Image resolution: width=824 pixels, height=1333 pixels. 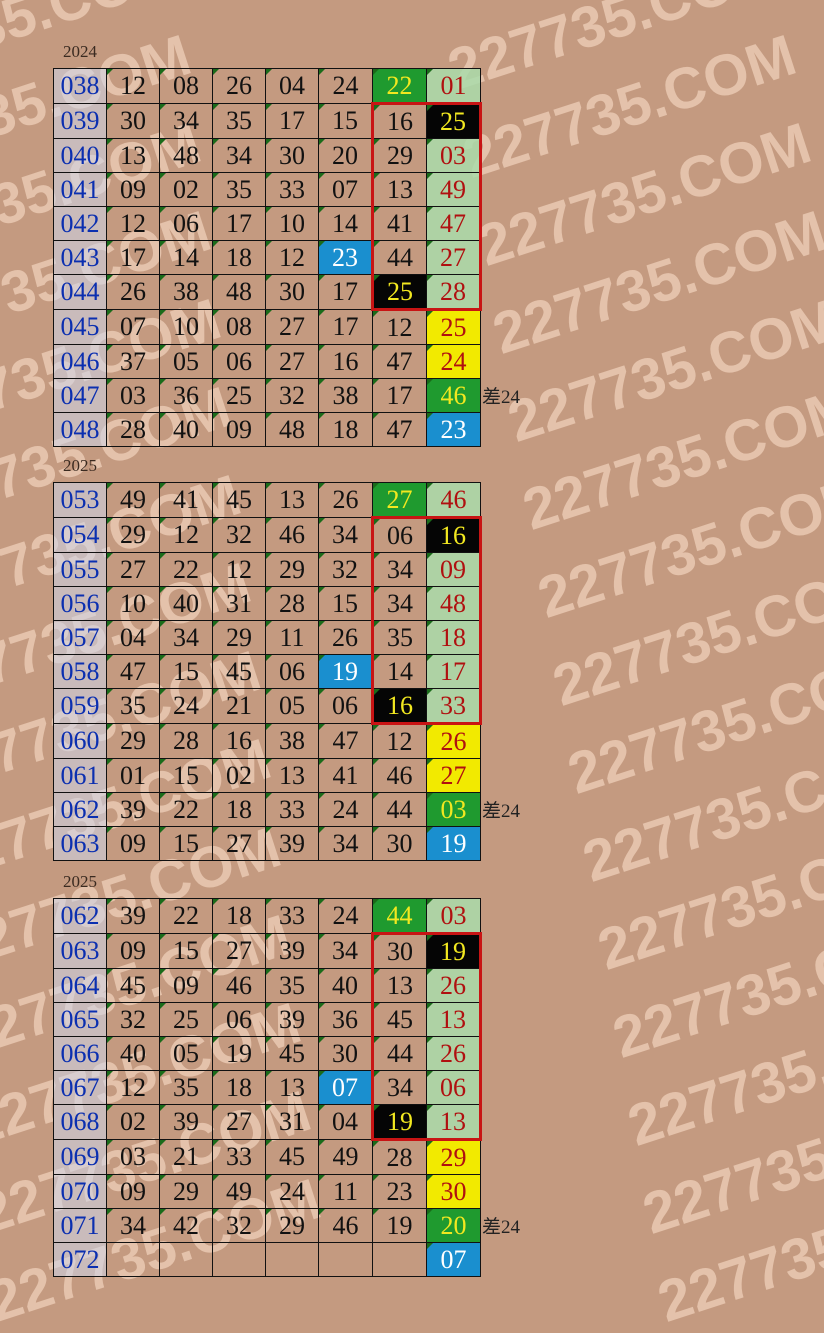 What do you see at coordinates (239, 775) in the screenshot?
I see `number-cell: 02` at bounding box center [239, 775].